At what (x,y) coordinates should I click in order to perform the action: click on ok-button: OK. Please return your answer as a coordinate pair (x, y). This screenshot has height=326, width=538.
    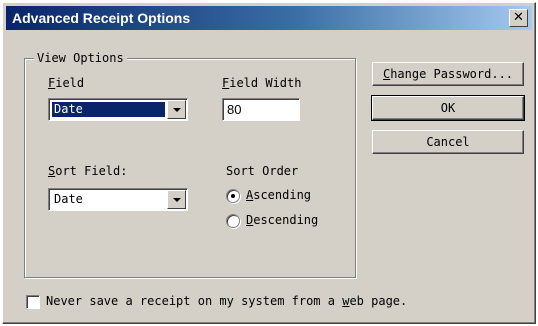
    Looking at the image, I should click on (448, 108).